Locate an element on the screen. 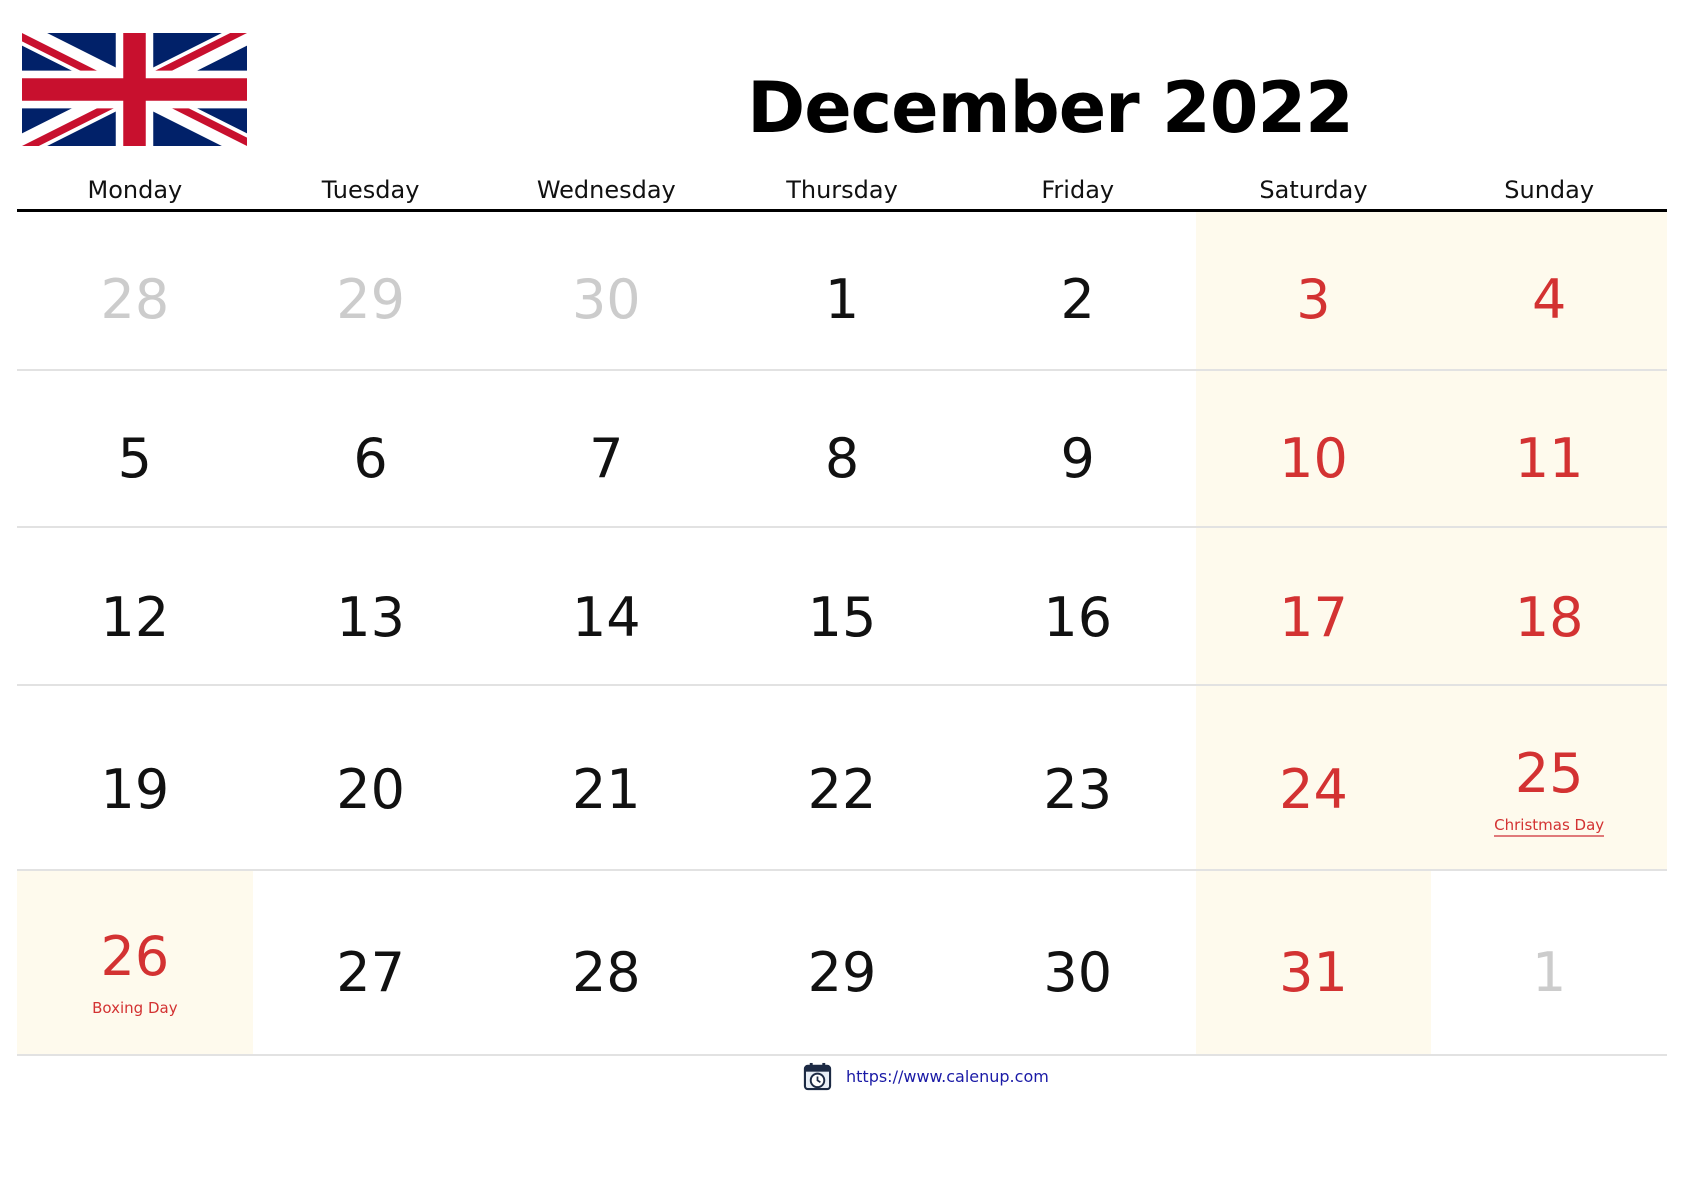 Image resolution: width=1684 pixels, height=1191 pixels. day-number: 25 is located at coordinates (1549, 773).